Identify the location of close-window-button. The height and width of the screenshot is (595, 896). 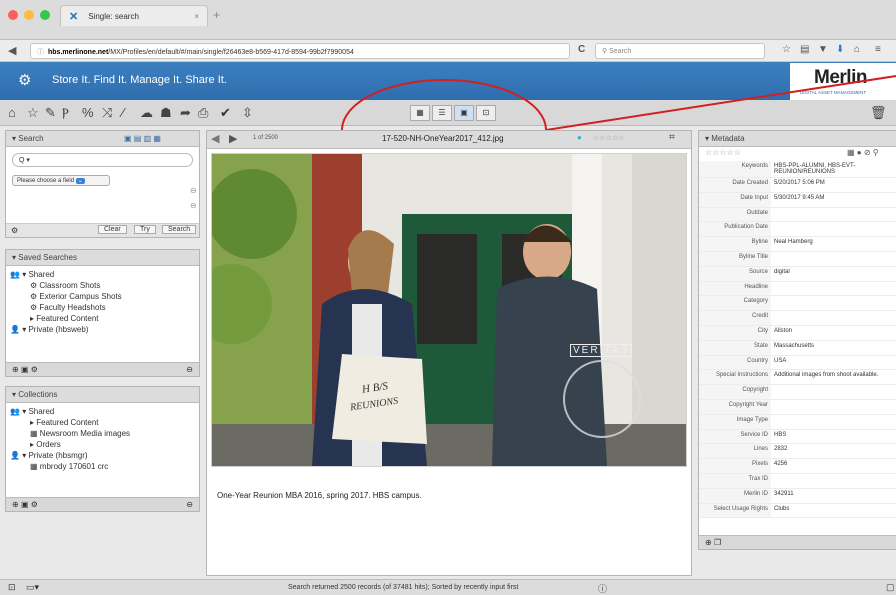
(13, 15).